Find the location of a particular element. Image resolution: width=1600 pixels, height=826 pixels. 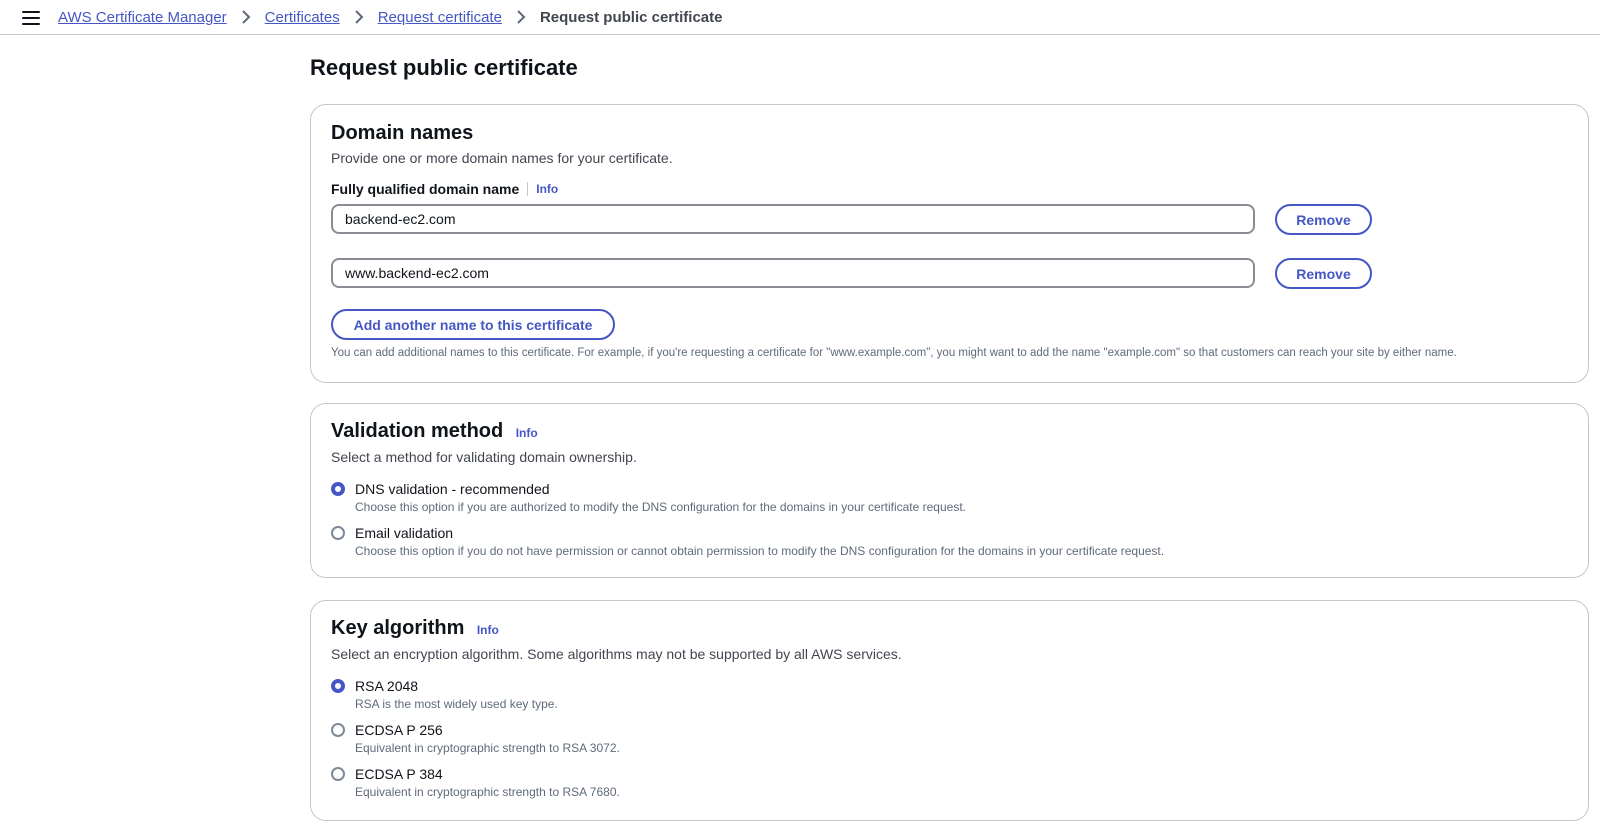

key-algorithm-info-link: Info is located at coordinates (488, 630).